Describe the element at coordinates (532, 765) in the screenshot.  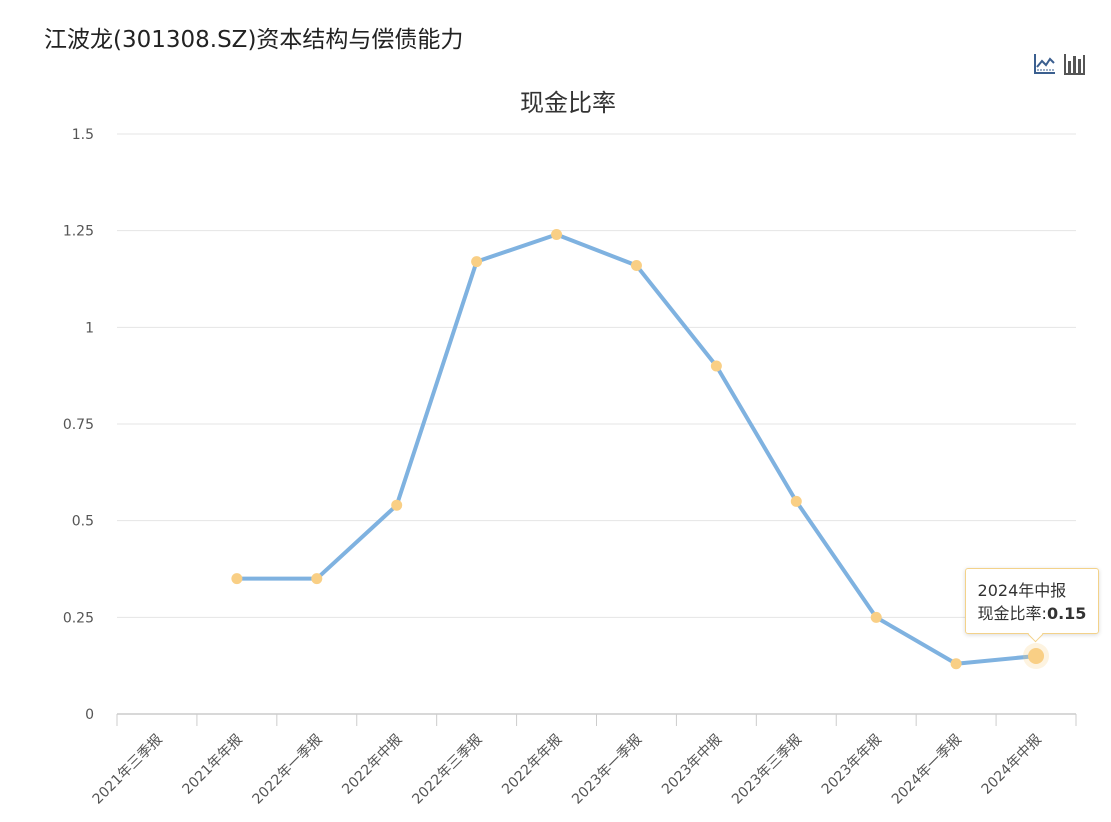
I see `x-tick-label: 2022年年报` at that location.